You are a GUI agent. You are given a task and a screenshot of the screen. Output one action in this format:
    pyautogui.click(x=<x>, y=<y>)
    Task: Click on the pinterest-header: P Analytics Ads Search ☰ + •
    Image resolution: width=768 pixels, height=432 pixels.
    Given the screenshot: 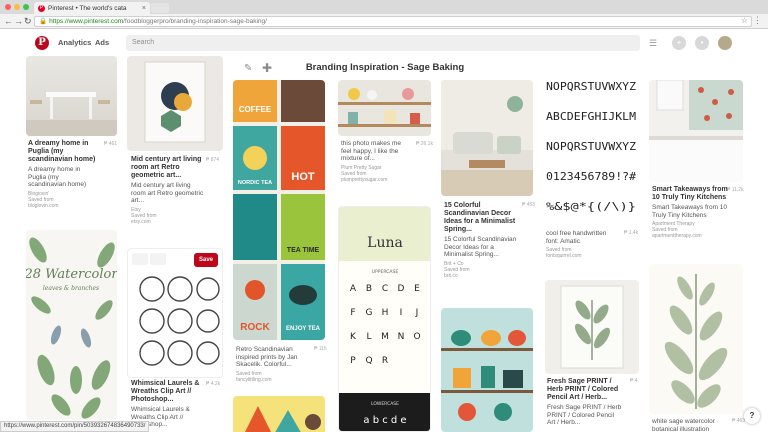 What is the action you would take?
    pyautogui.click(x=384, y=43)
    